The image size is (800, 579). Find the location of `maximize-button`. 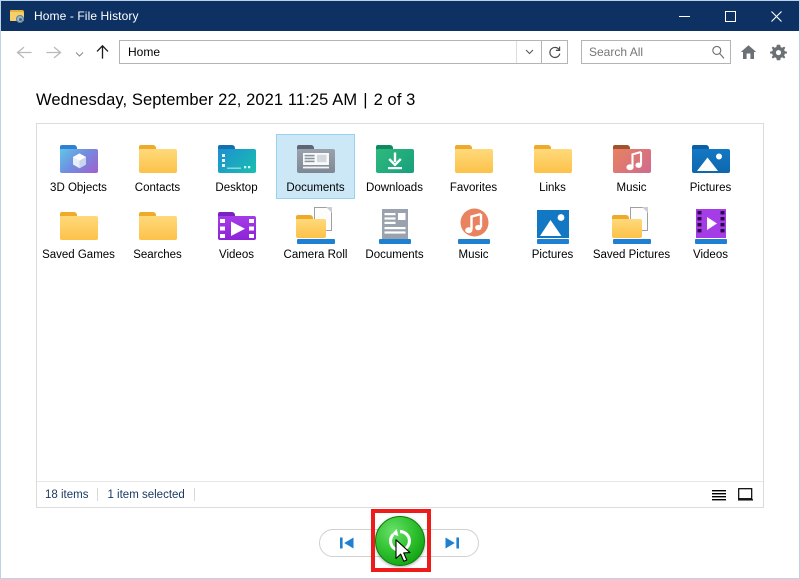

maximize-button is located at coordinates (730, 16).